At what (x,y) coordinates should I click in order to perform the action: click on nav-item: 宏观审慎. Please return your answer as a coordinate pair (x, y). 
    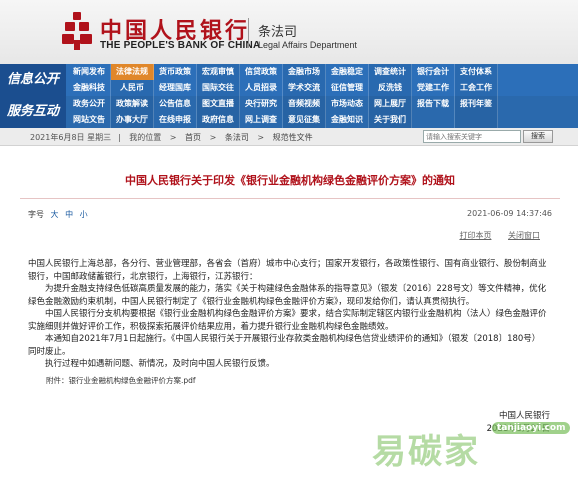
    Looking at the image, I should click on (218, 72).